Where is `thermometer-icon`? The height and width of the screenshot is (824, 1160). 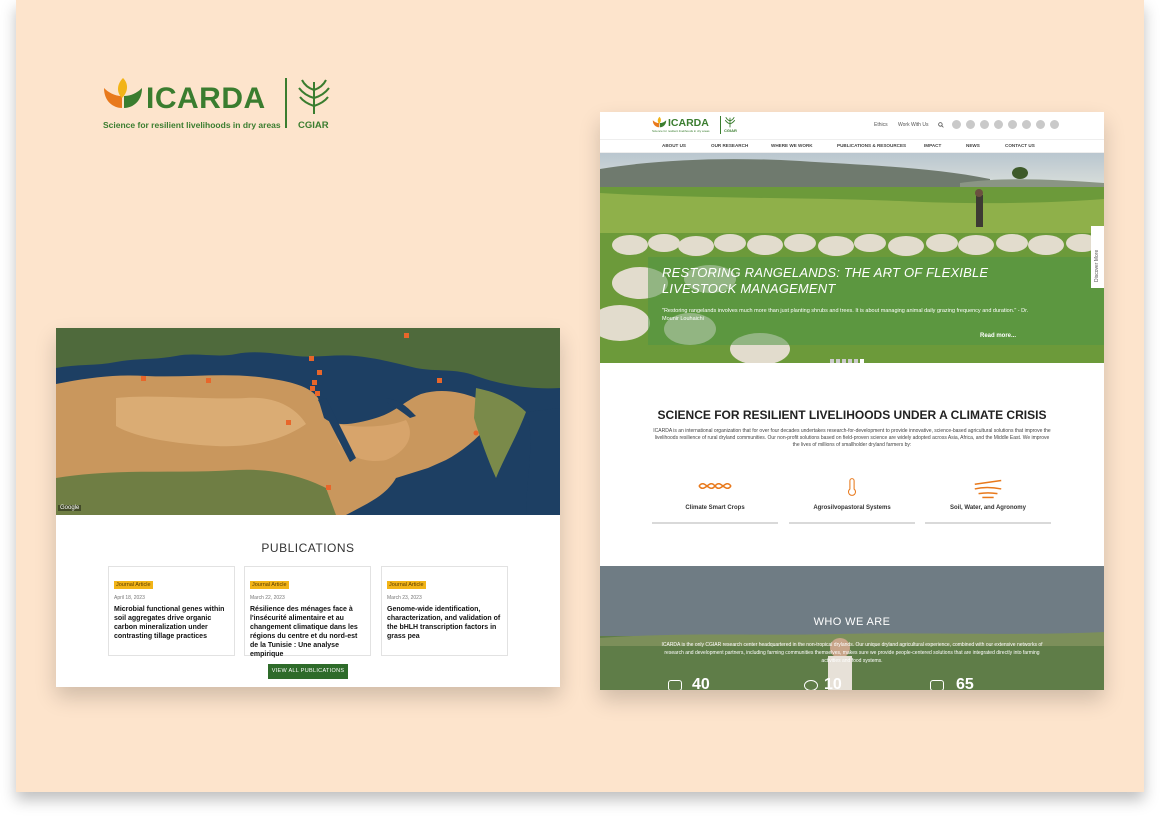
thermometer-icon is located at coordinates (852, 487).